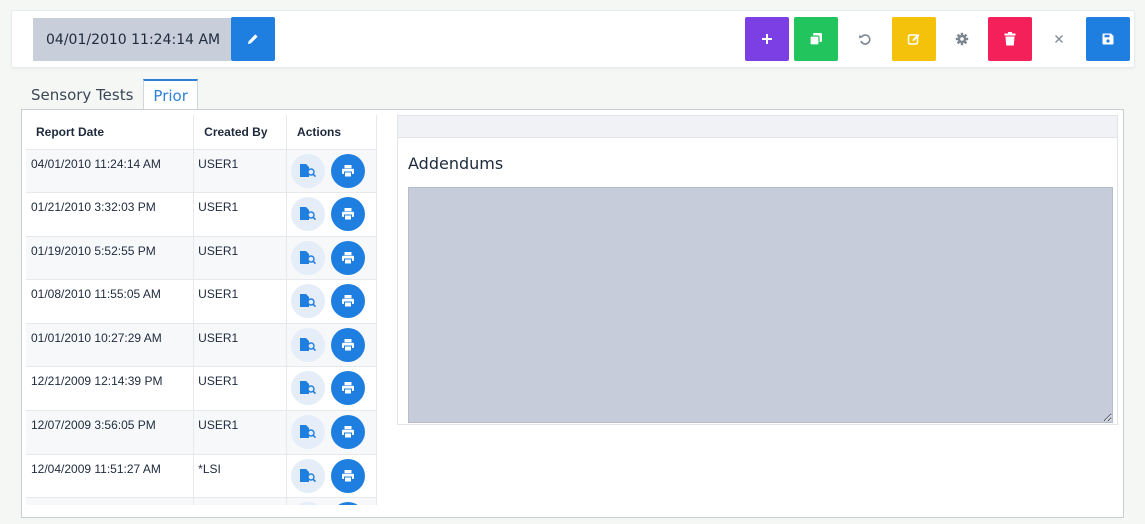 The image size is (1145, 524). I want to click on undo-icon, so click(865, 39).